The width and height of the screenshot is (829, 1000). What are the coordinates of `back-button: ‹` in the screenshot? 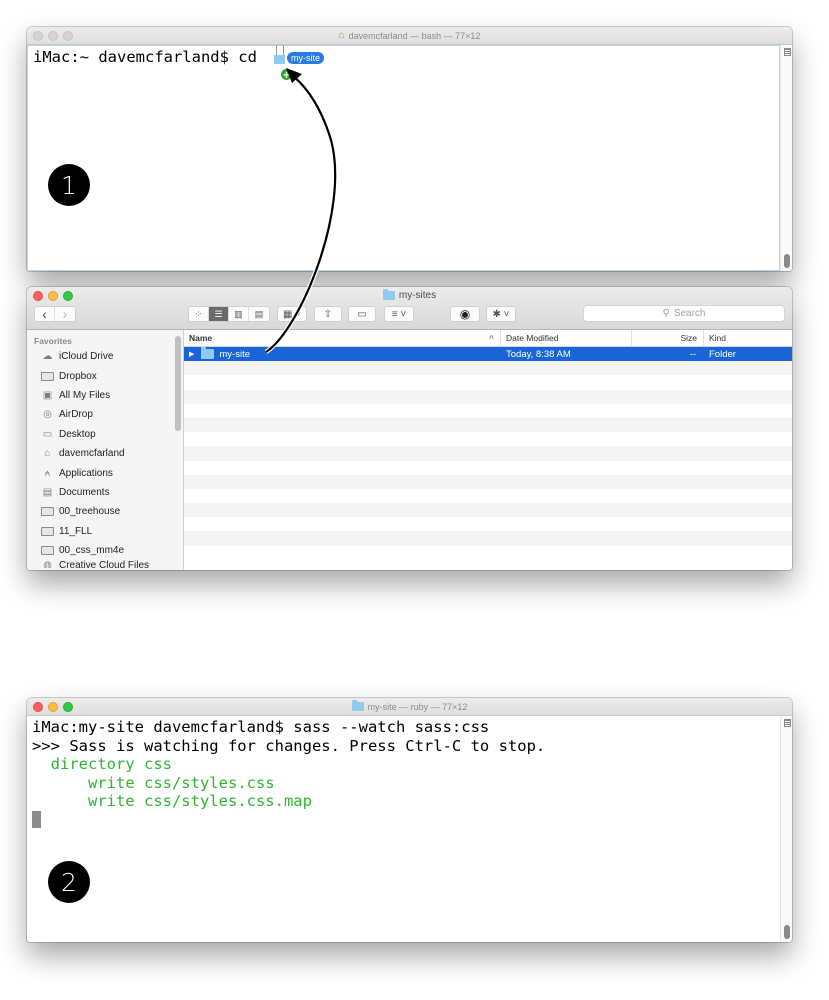 It's located at (45, 314).